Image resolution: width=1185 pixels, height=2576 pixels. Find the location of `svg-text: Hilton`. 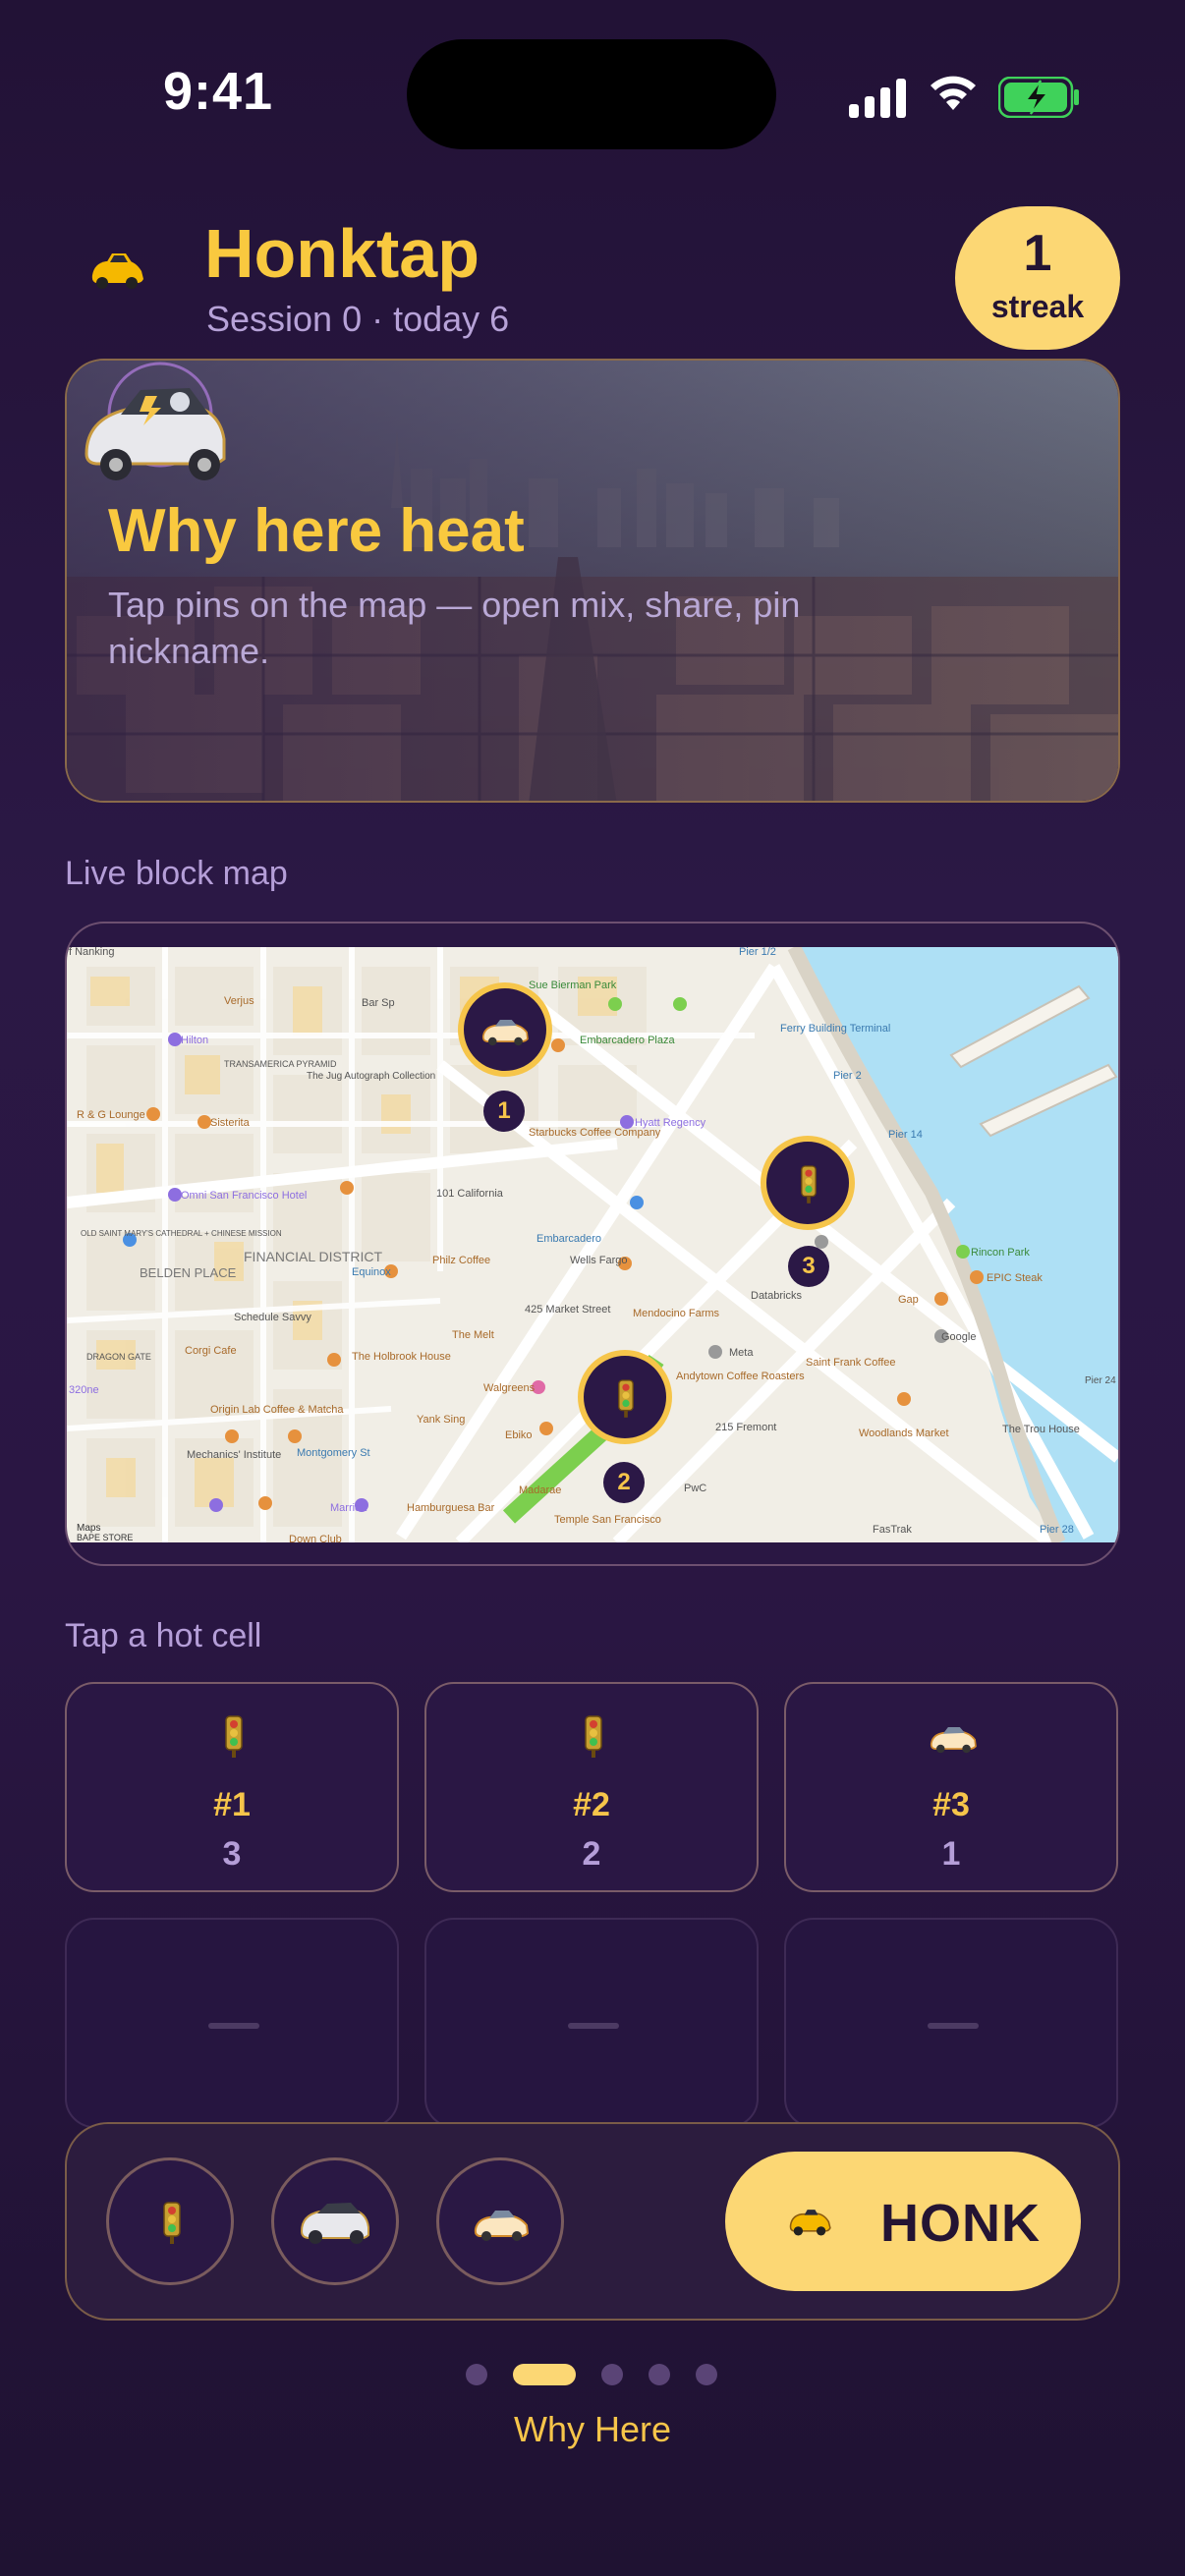

svg-text: Hilton is located at coordinates (195, 1040).